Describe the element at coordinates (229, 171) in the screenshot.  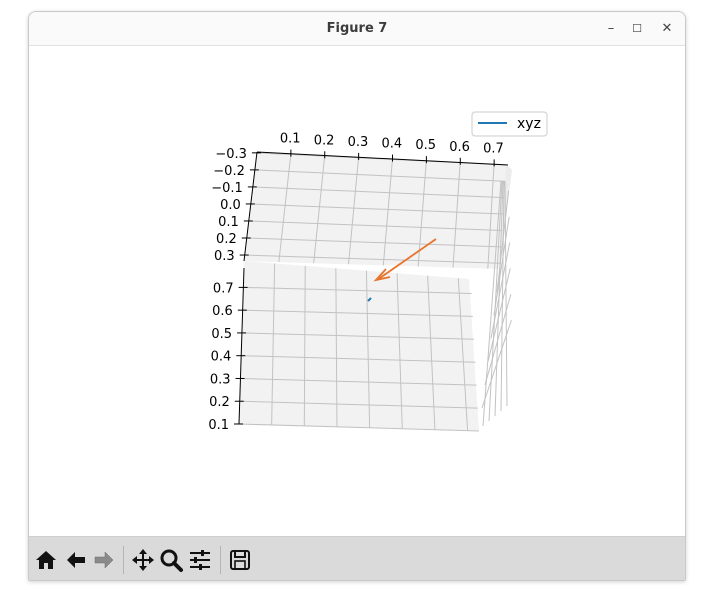
I see `y-tick-label: −0.2` at that location.